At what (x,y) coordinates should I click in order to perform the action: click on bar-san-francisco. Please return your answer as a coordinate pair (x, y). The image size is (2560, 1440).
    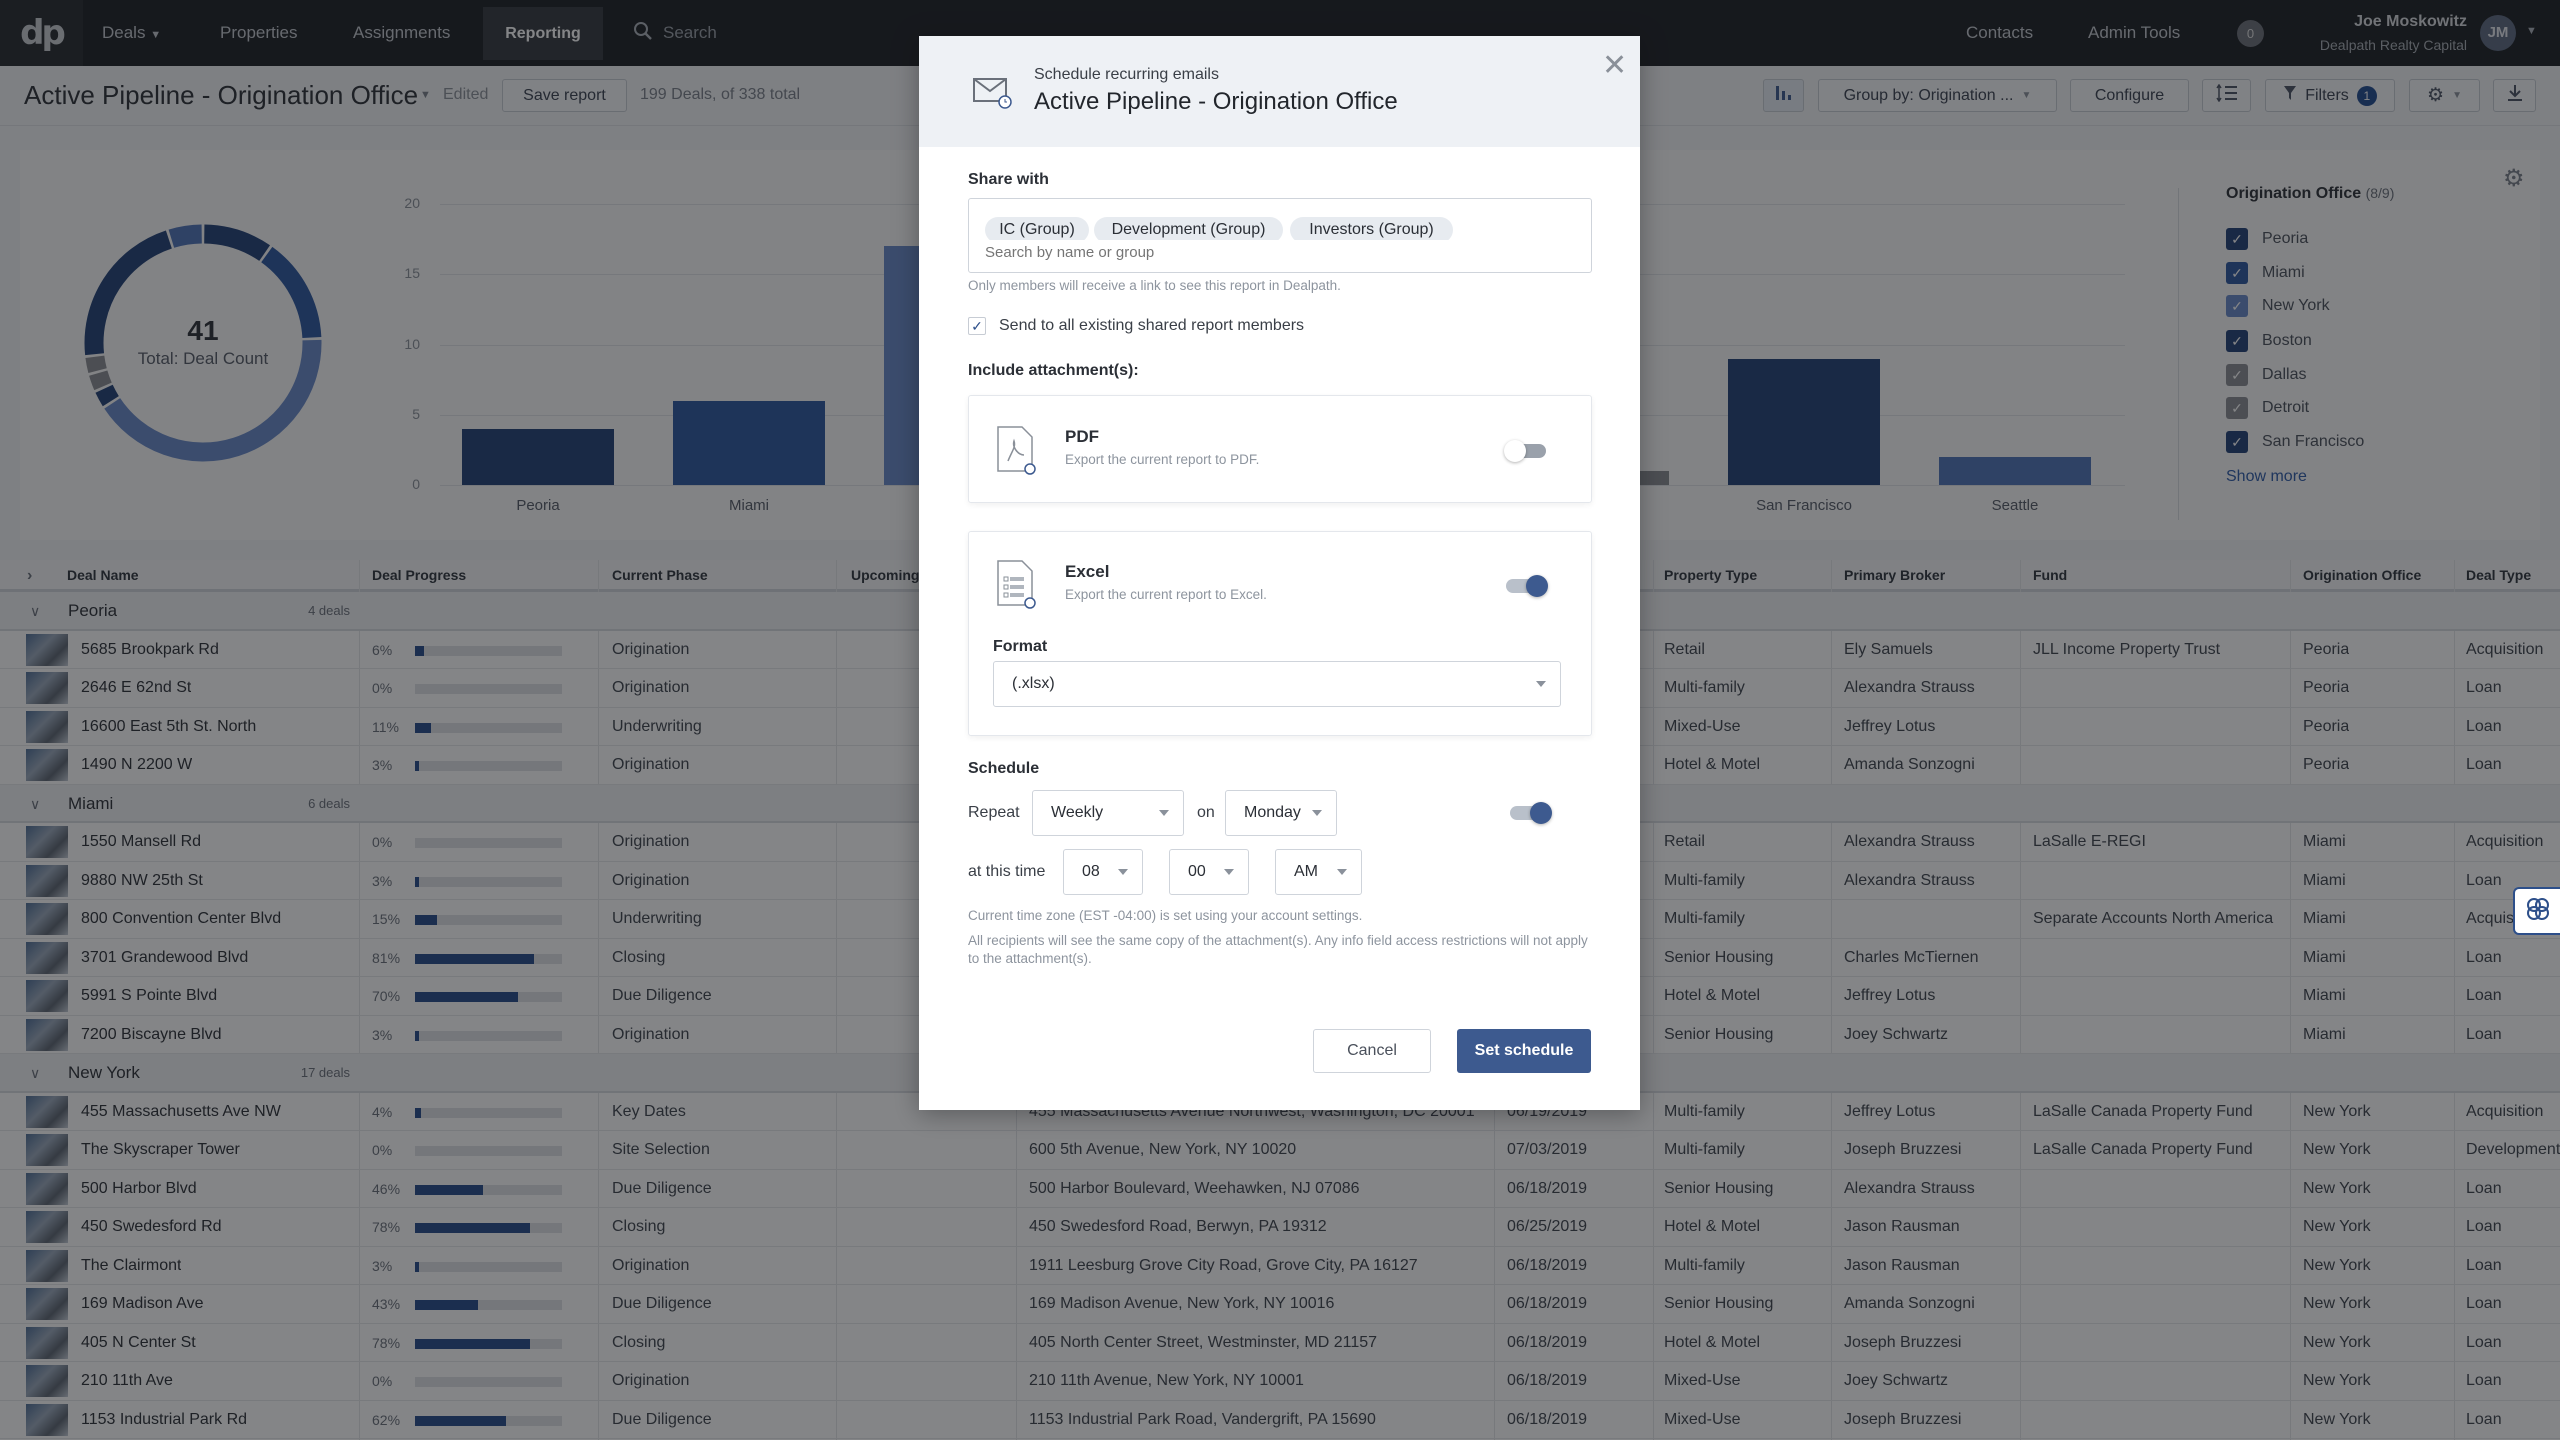
    Looking at the image, I should click on (1804, 421).